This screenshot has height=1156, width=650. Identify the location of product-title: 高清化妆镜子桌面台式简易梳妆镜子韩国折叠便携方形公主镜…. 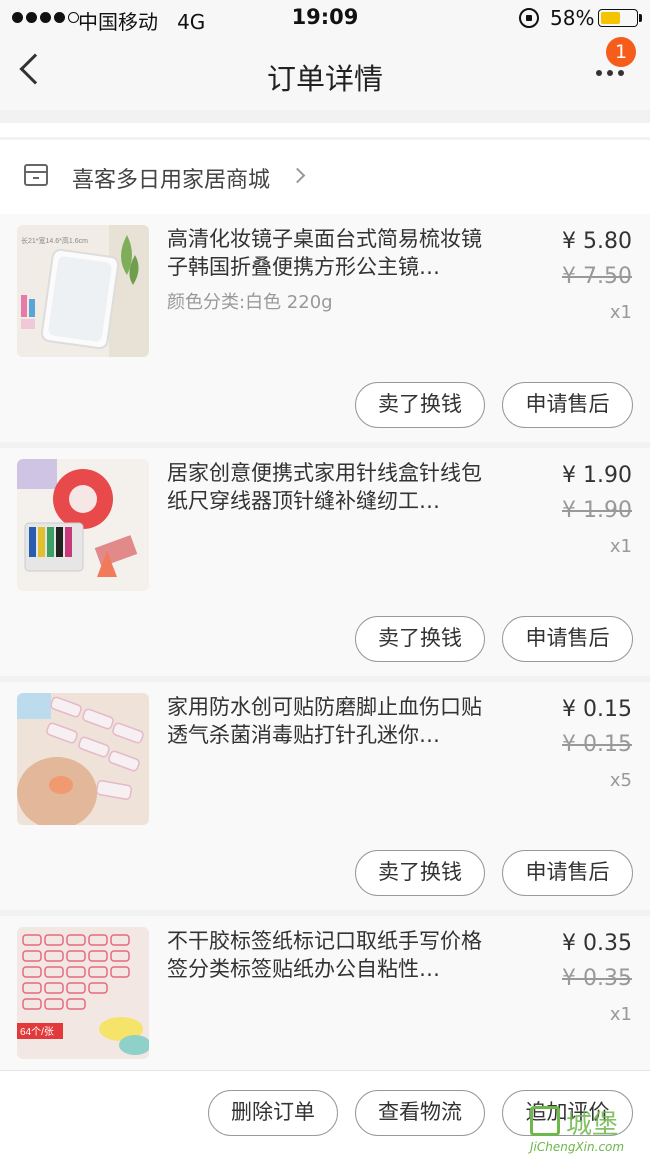
(332, 253).